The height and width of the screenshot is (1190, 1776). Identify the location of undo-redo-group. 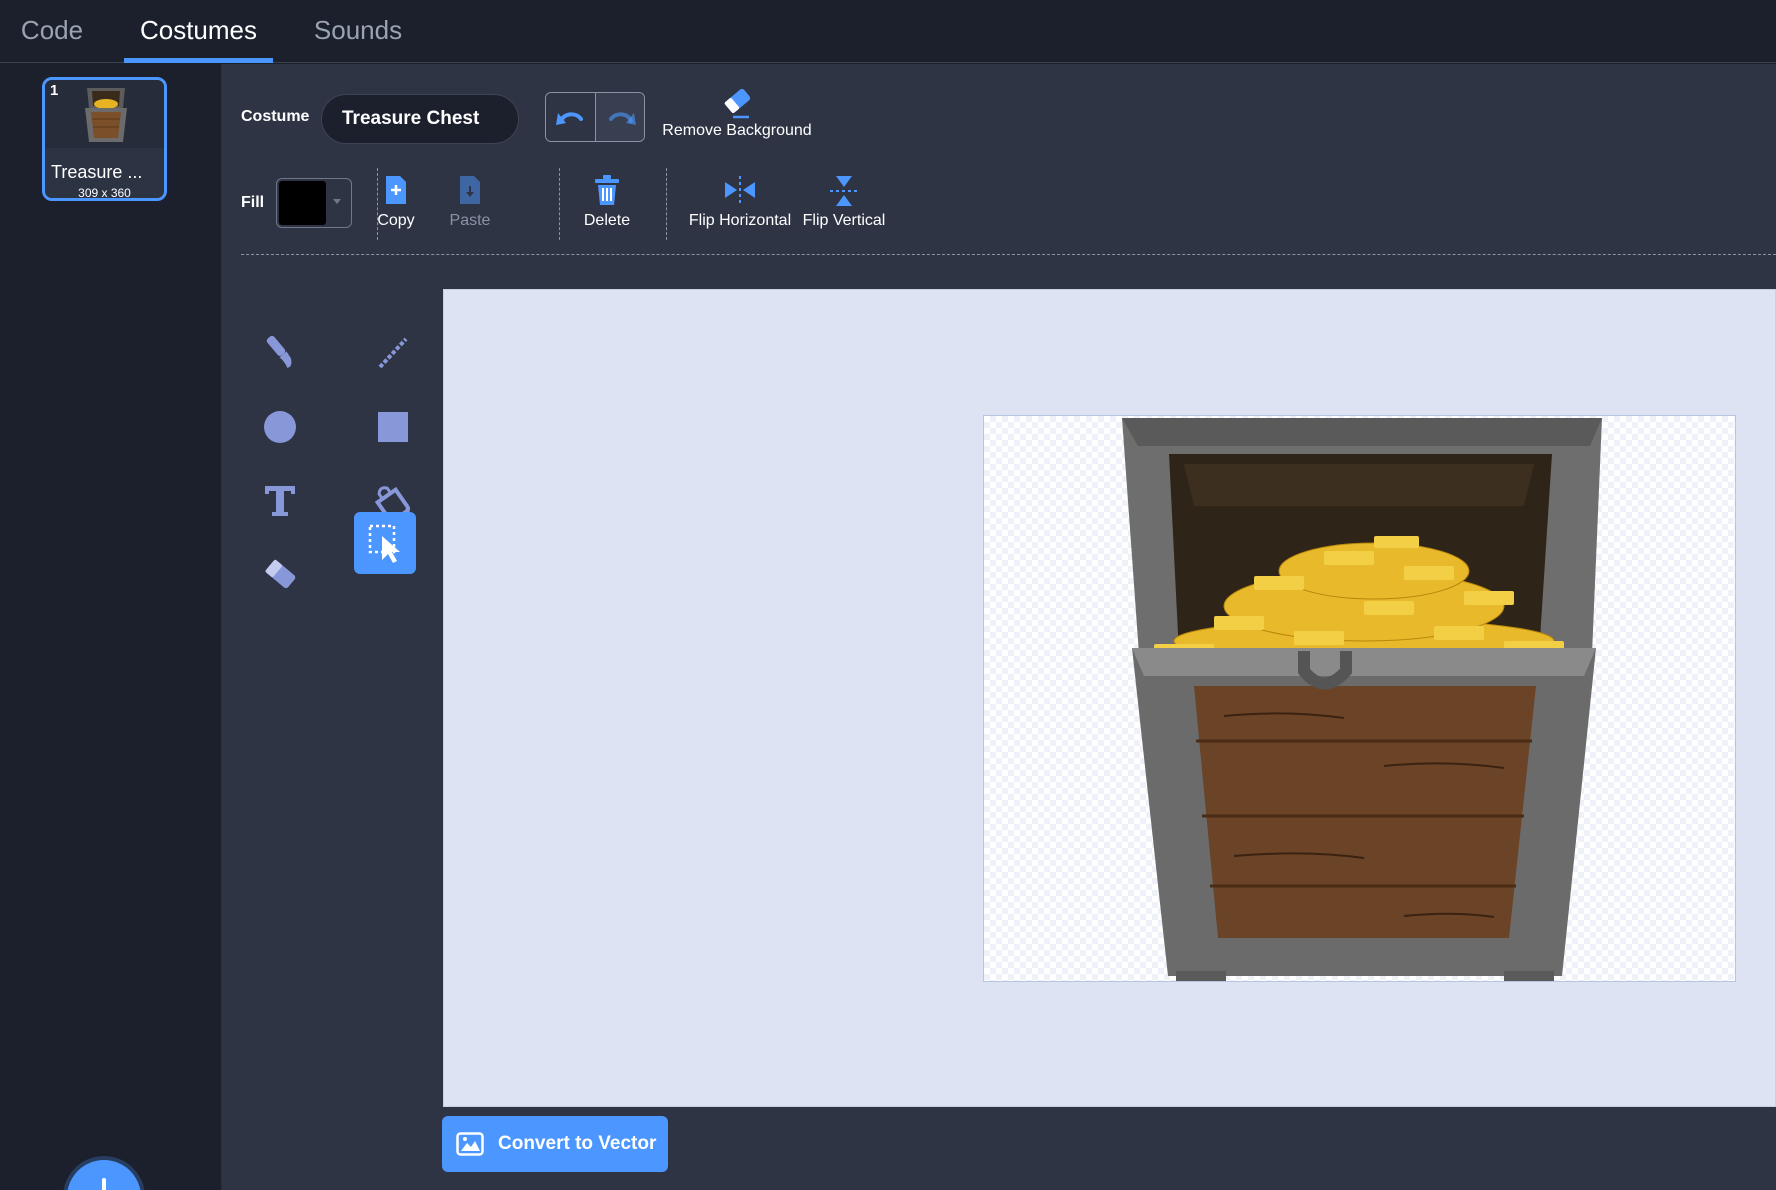
(595, 117).